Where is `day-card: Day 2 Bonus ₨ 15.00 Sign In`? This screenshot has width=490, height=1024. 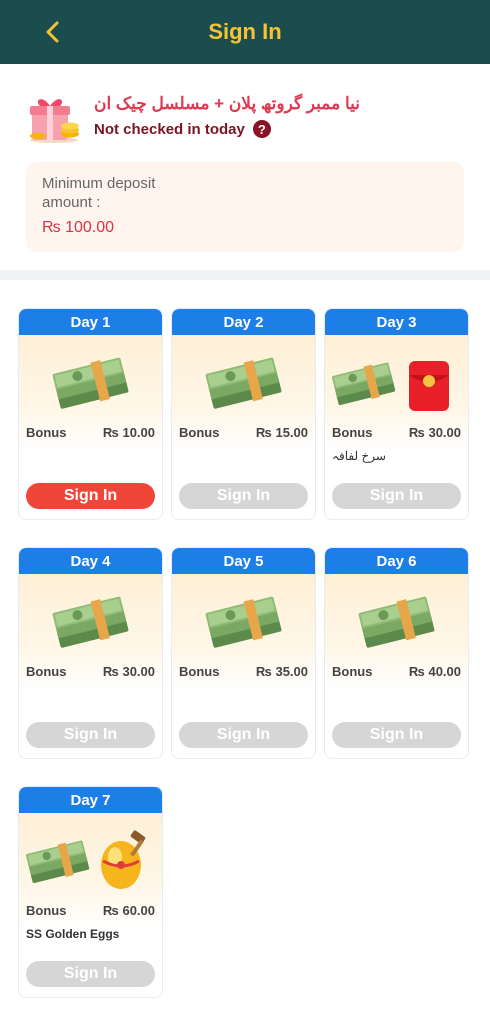 day-card: Day 2 Bonus ₨ 15.00 Sign In is located at coordinates (243, 414).